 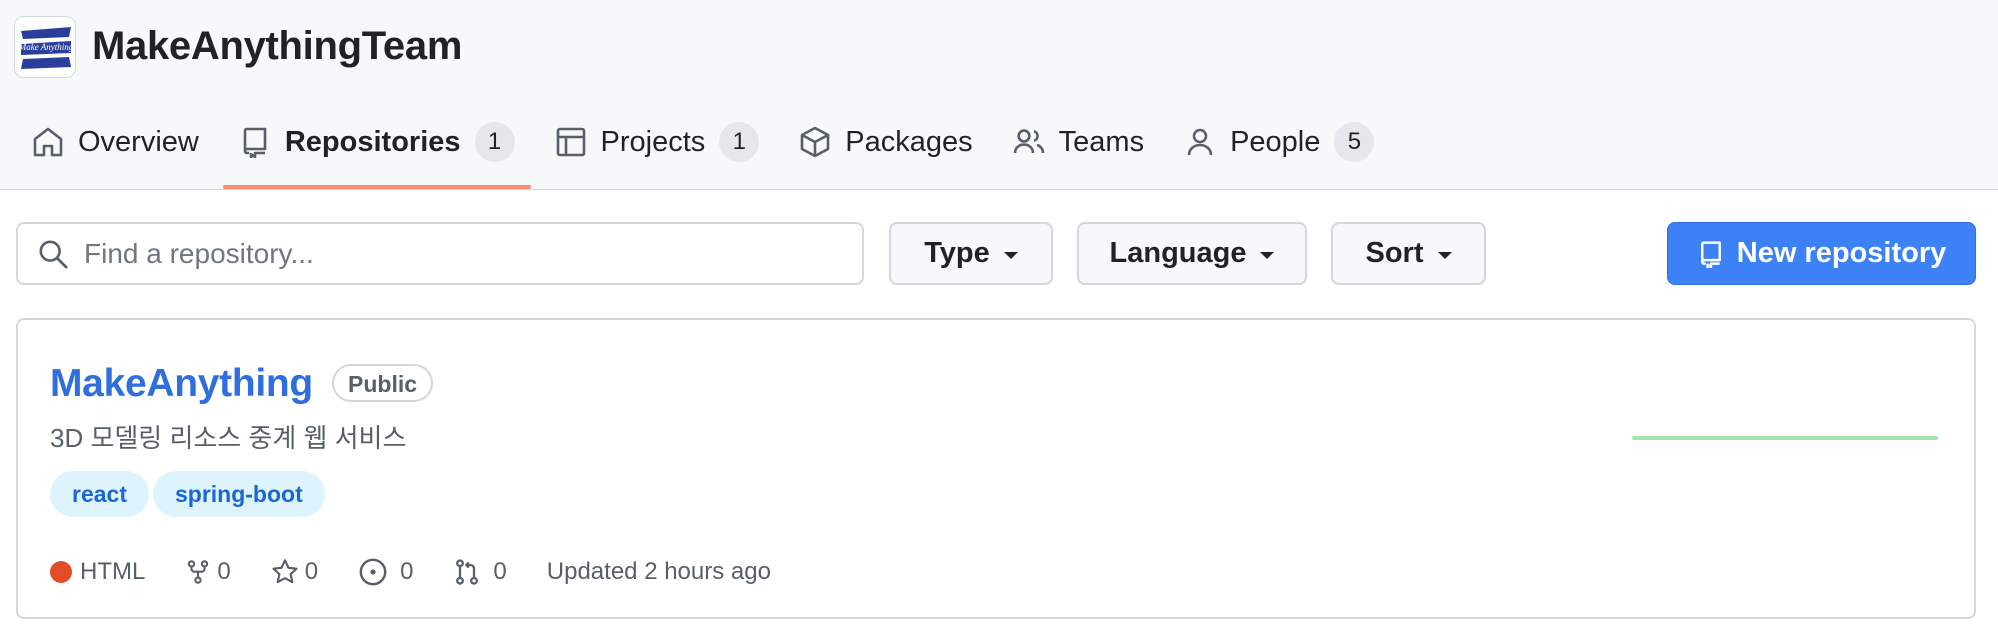 I want to click on activity-sparkline, so click(x=1785, y=438).